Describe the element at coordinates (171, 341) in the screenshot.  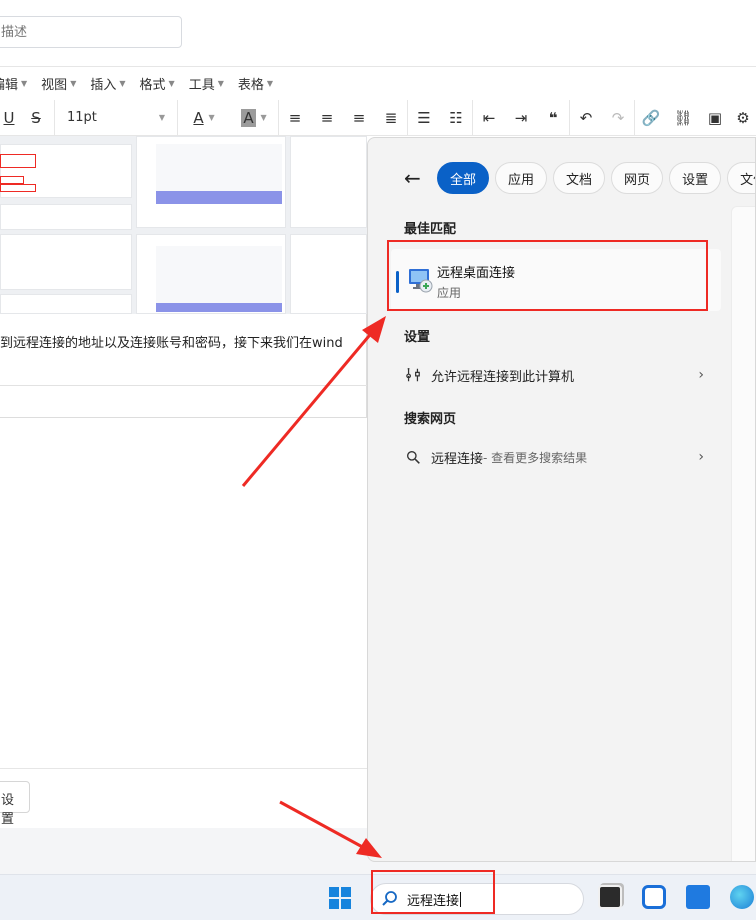
I see `document-paragraph: 到远程连接的地址以及连接账号和密码，接下来我们在wind` at that location.